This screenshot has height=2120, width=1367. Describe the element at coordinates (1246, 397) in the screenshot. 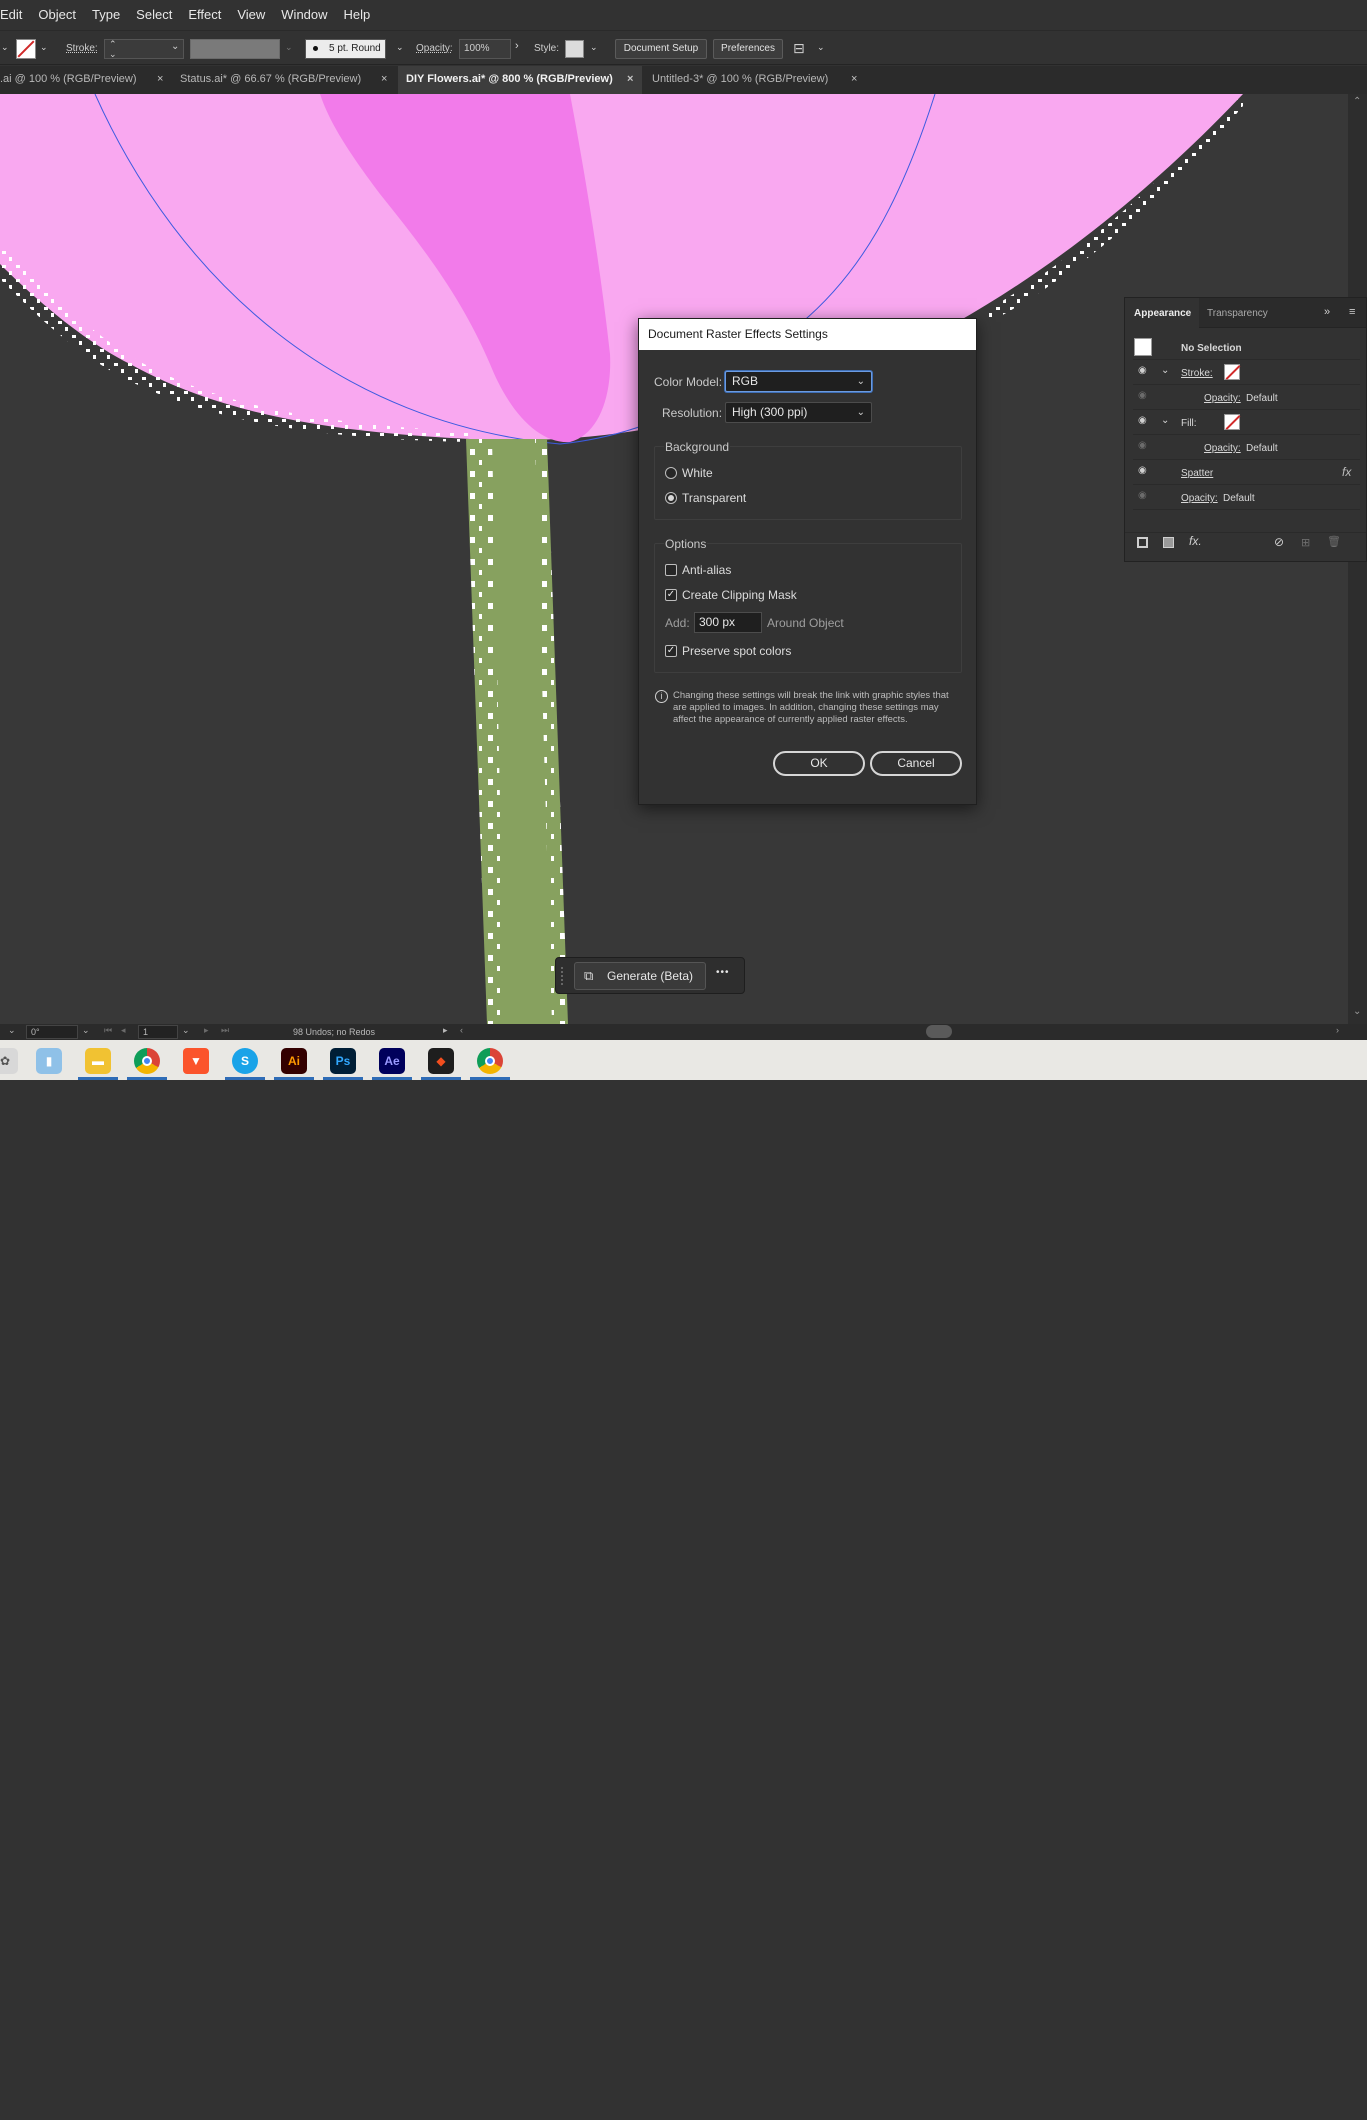

I see `stroke-opacity-row: ◉ Opacity: Default` at that location.